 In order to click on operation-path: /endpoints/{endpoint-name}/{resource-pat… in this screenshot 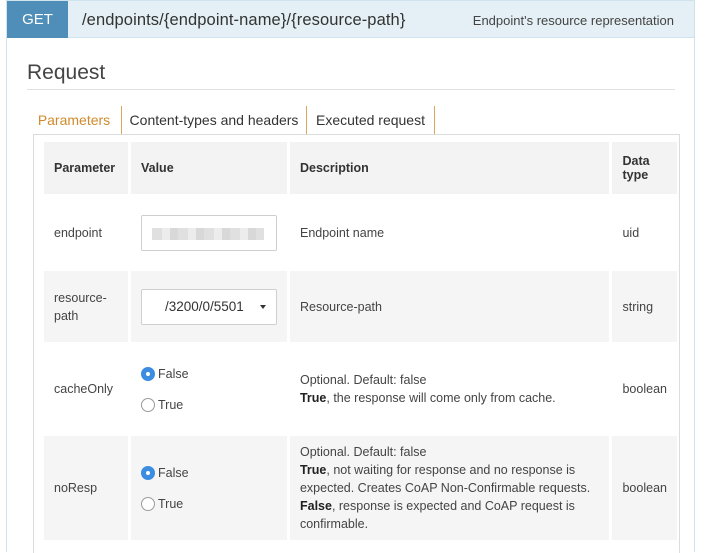, I will do `click(243, 19)`.